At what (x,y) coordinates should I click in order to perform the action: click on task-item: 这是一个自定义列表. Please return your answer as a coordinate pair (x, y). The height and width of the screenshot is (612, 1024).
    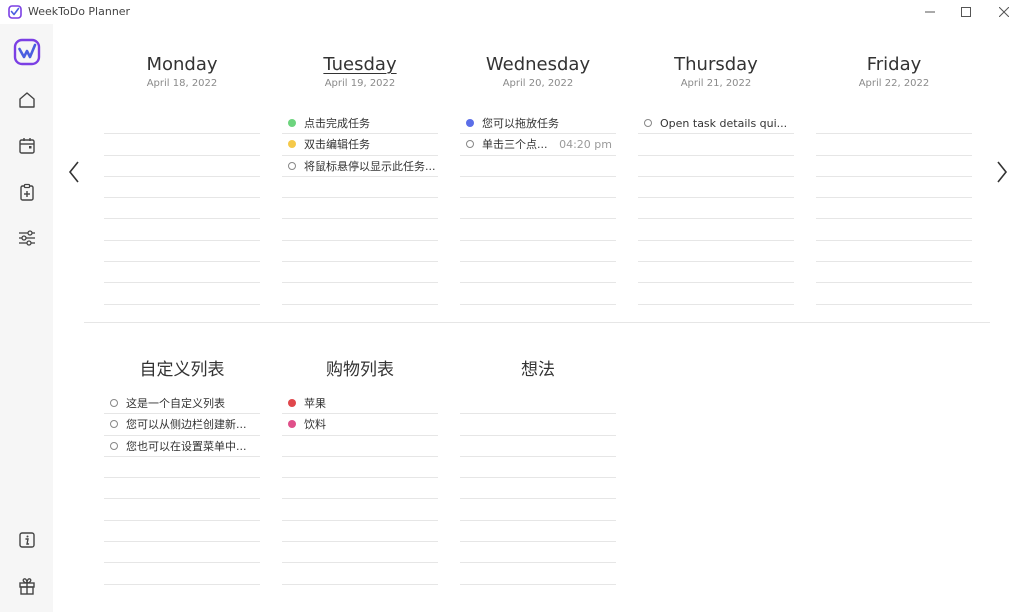
    Looking at the image, I should click on (182, 404).